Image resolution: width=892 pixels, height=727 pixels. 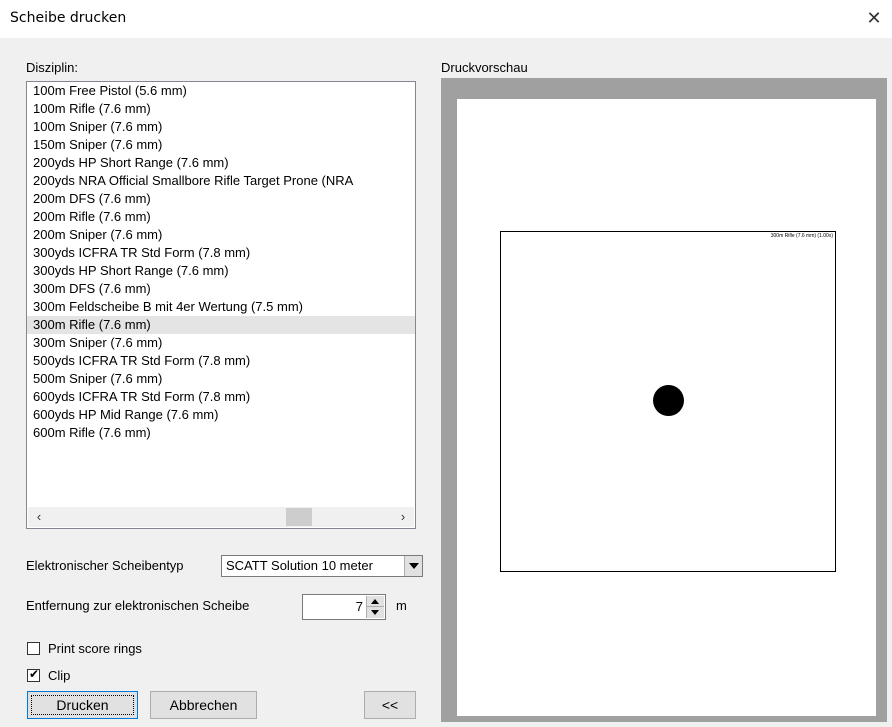 I want to click on list-item: 150m Sniper (7.6 mm), so click(x=221, y=145).